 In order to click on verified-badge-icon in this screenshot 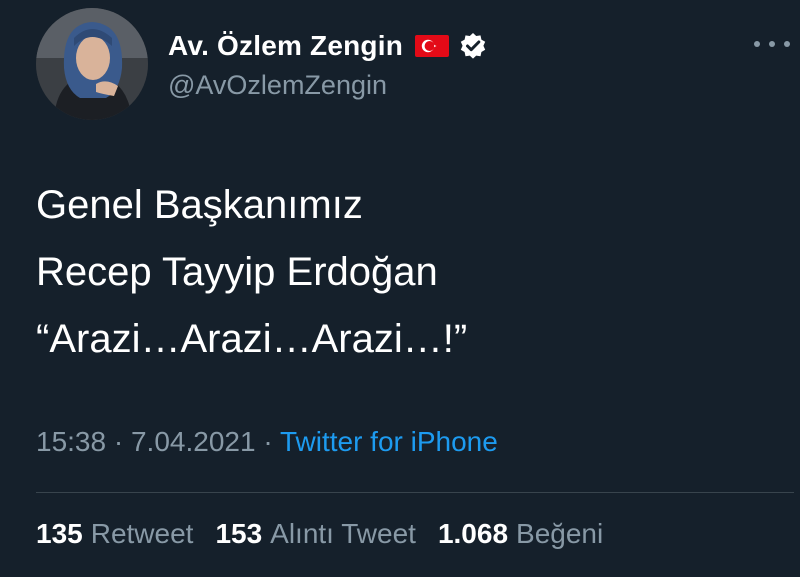, I will do `click(473, 46)`.